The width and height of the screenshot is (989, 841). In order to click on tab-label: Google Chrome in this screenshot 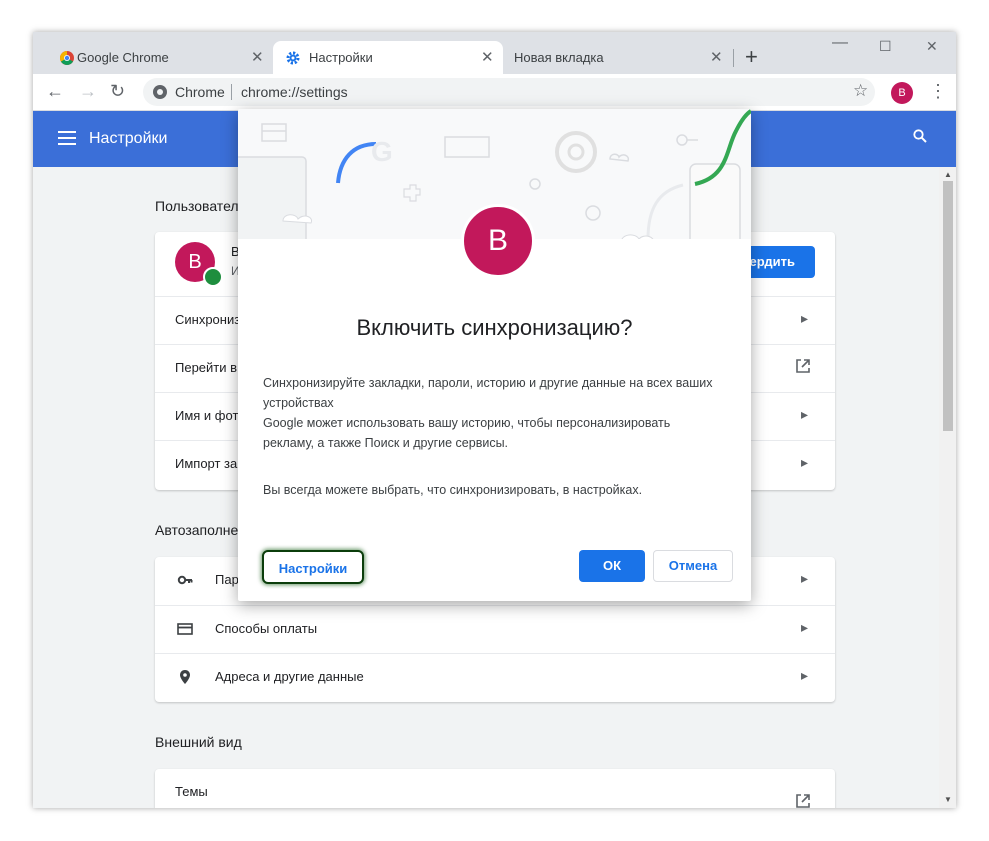, I will do `click(123, 57)`.